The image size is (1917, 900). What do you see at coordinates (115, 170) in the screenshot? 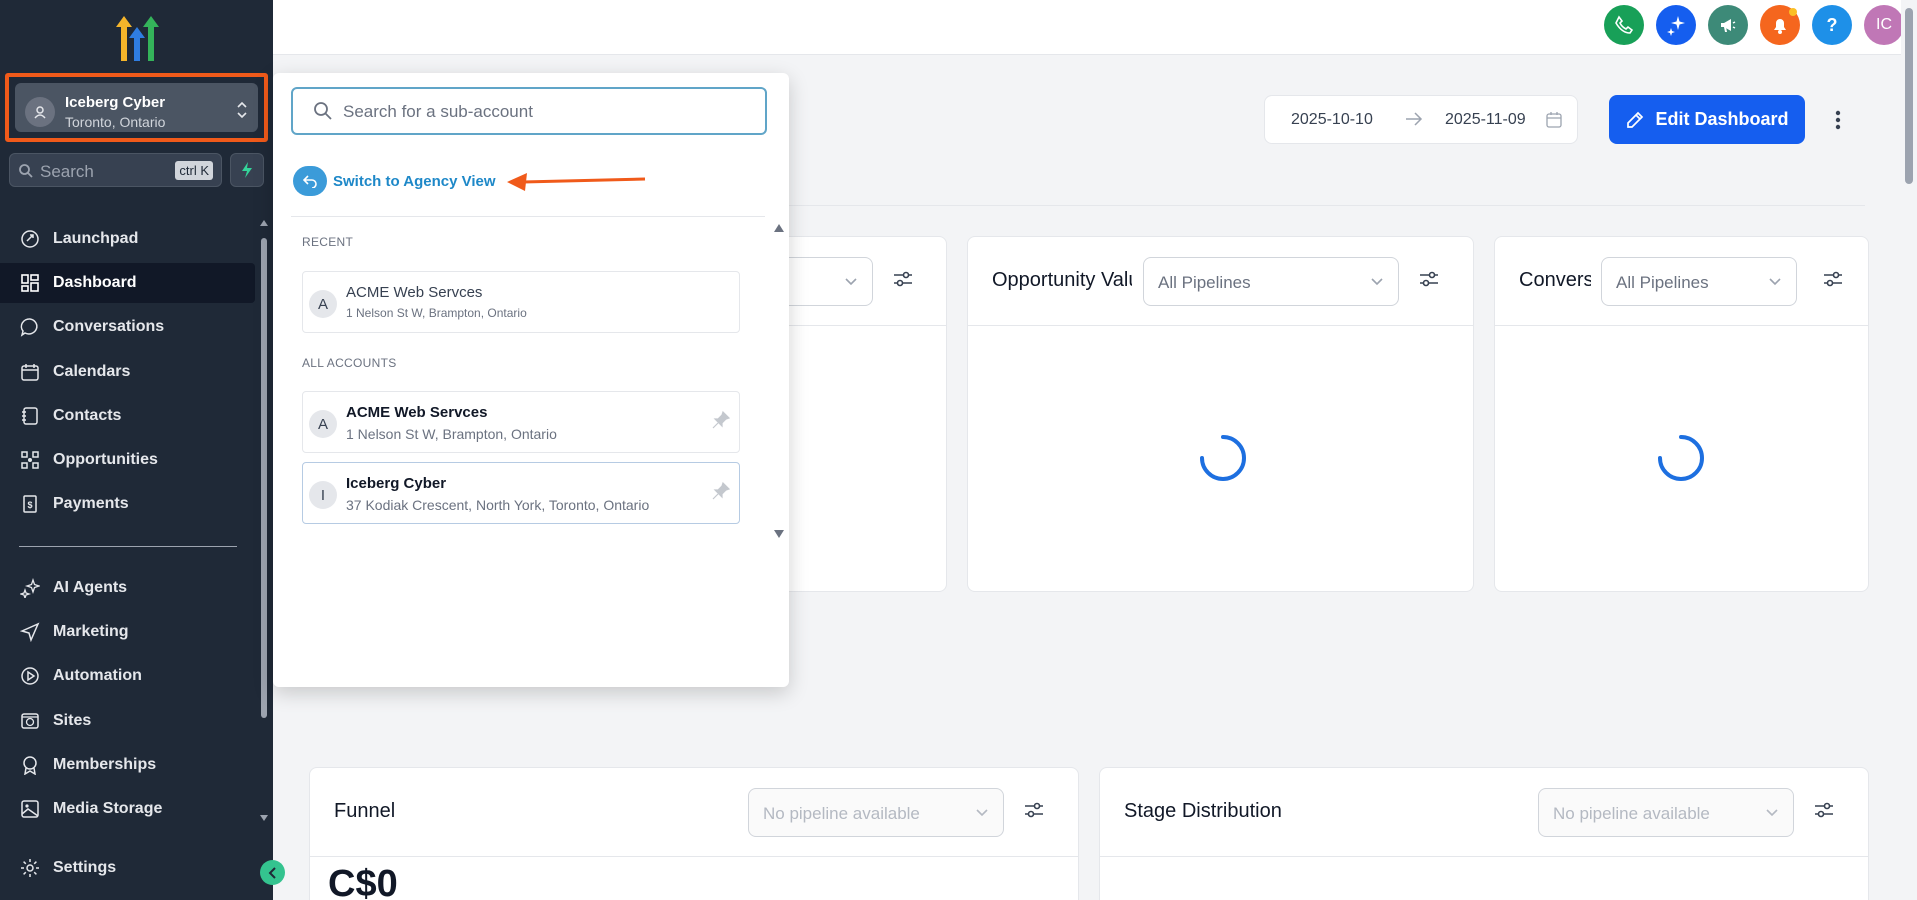
I see `sidebar-search: Search ctrl K` at bounding box center [115, 170].